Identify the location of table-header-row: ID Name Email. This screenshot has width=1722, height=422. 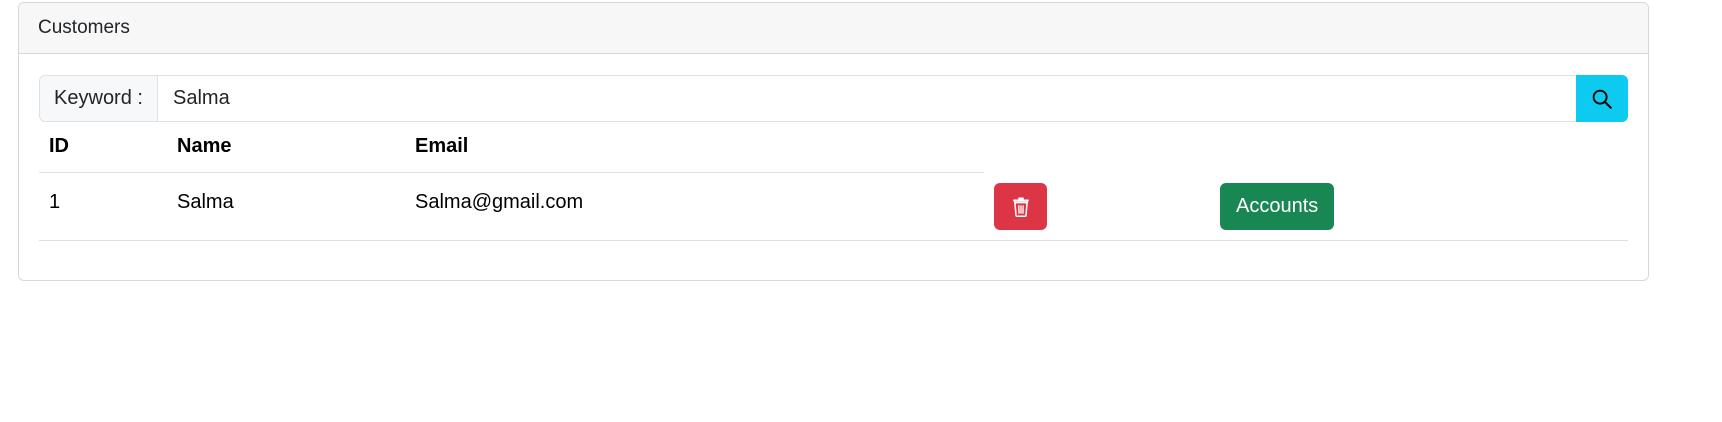
(833, 147).